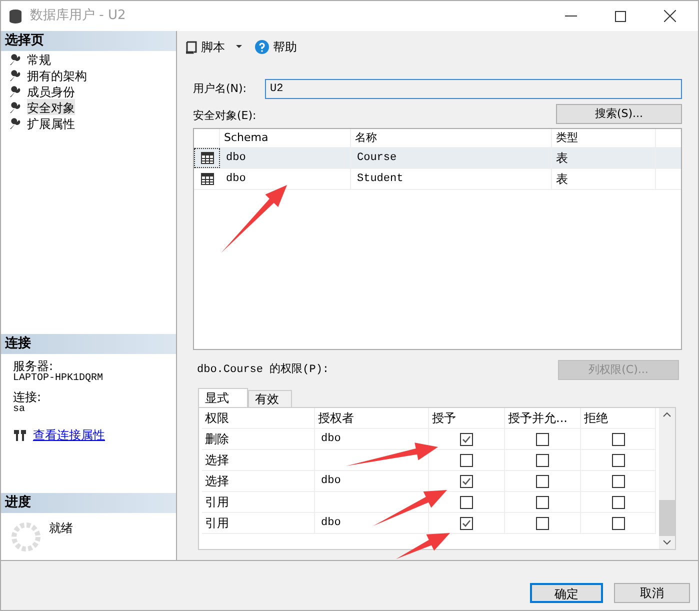  What do you see at coordinates (51, 124) in the screenshot?
I see `sidebar-item: 扩展属性` at bounding box center [51, 124].